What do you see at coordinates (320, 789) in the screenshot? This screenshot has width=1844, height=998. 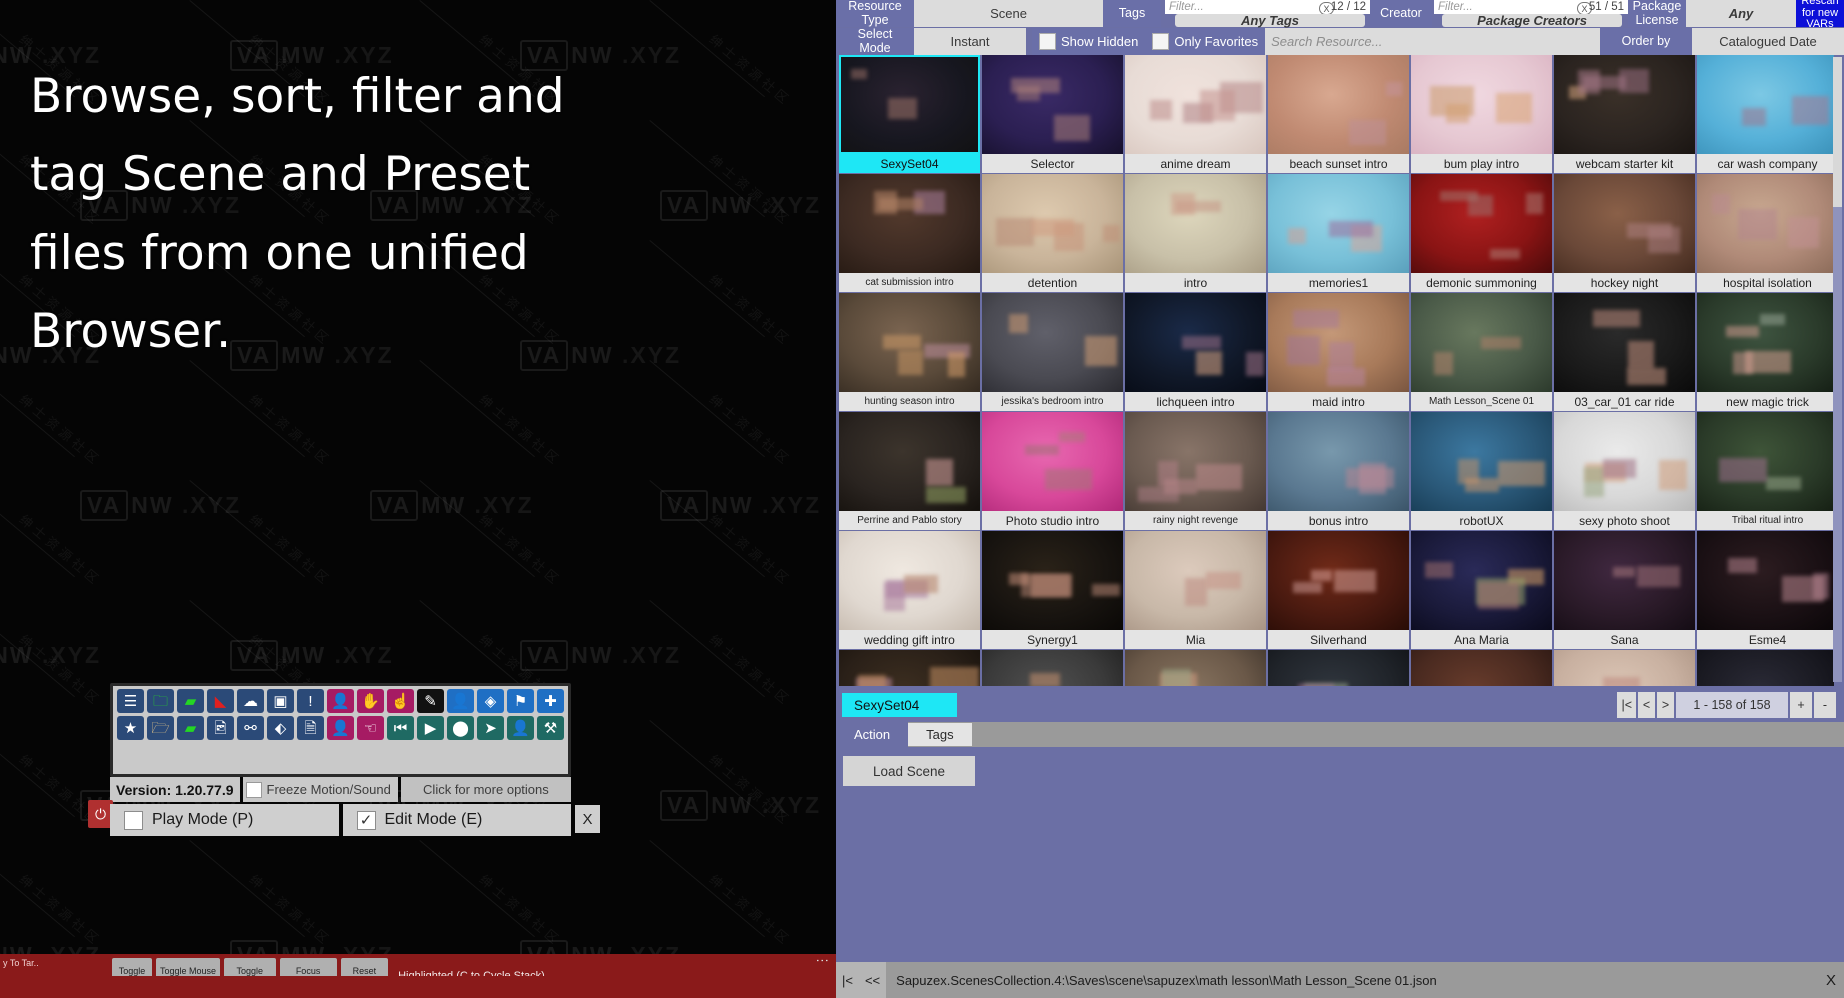 I see `freeze-motion-sound-toggle: Freeze Motion/Sound` at bounding box center [320, 789].